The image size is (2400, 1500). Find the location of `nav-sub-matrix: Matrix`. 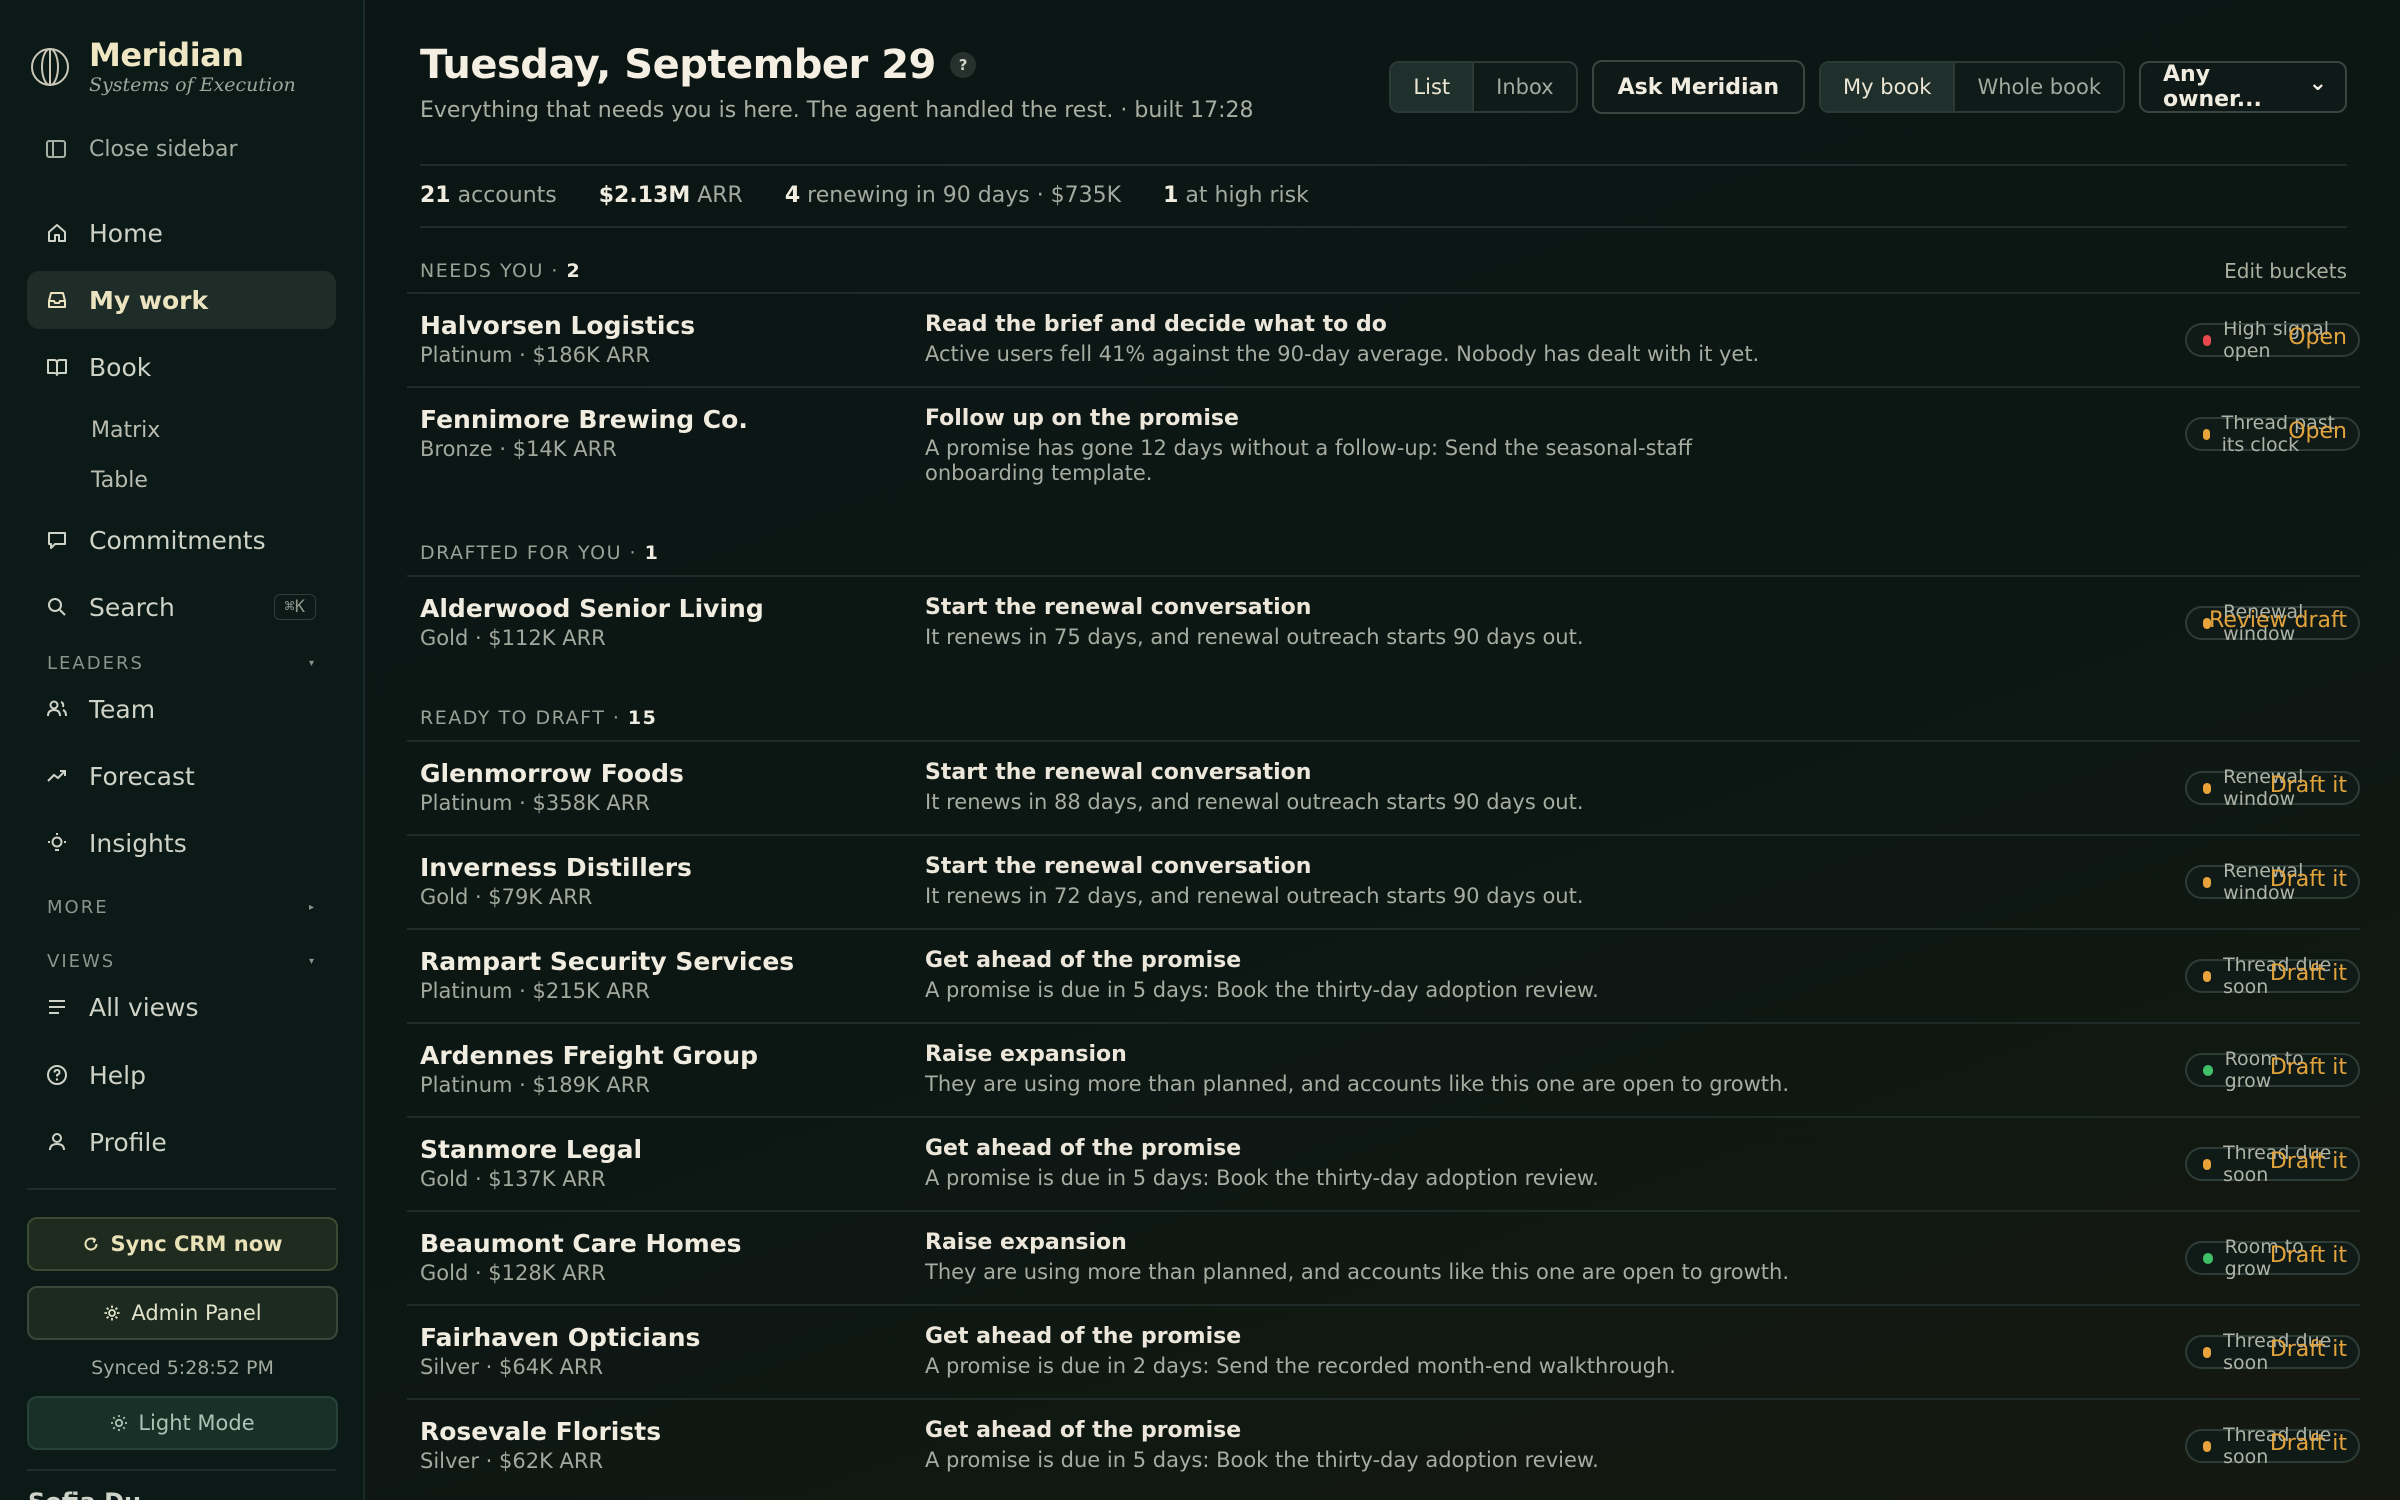

nav-sub-matrix: Matrix is located at coordinates (181, 430).